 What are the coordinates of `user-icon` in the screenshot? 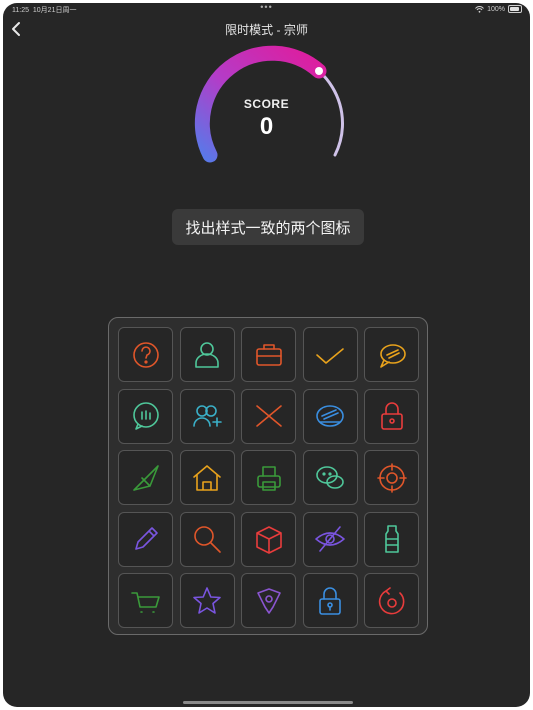 It's located at (207, 354).